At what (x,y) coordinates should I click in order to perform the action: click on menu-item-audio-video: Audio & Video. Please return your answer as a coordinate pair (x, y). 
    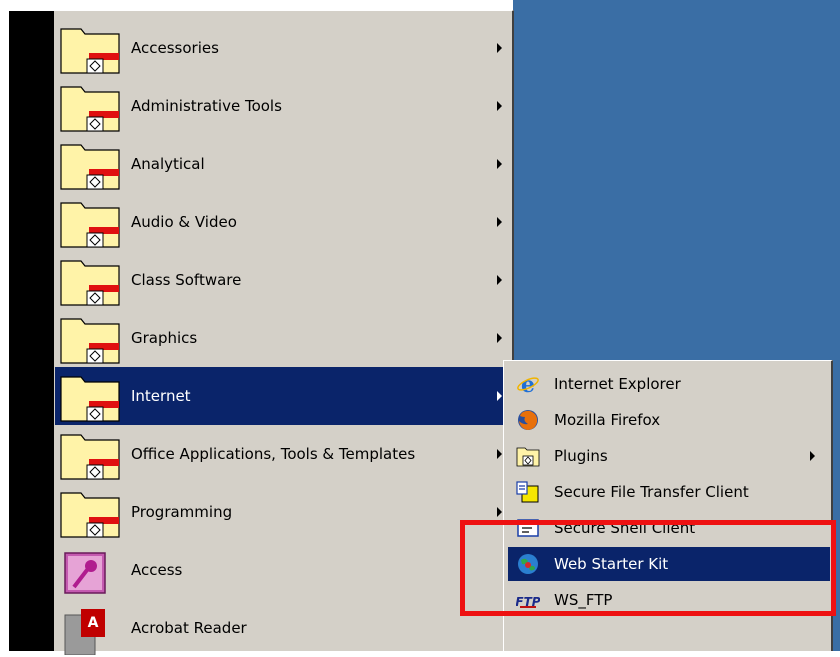
    Looking at the image, I should click on (283, 222).